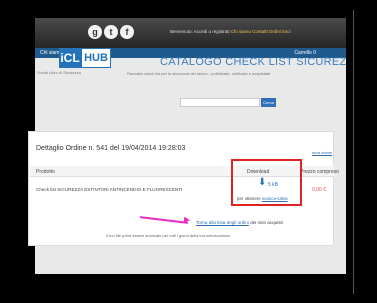  What do you see at coordinates (111, 32) in the screenshot?
I see `twitter-icon: t` at bounding box center [111, 32].